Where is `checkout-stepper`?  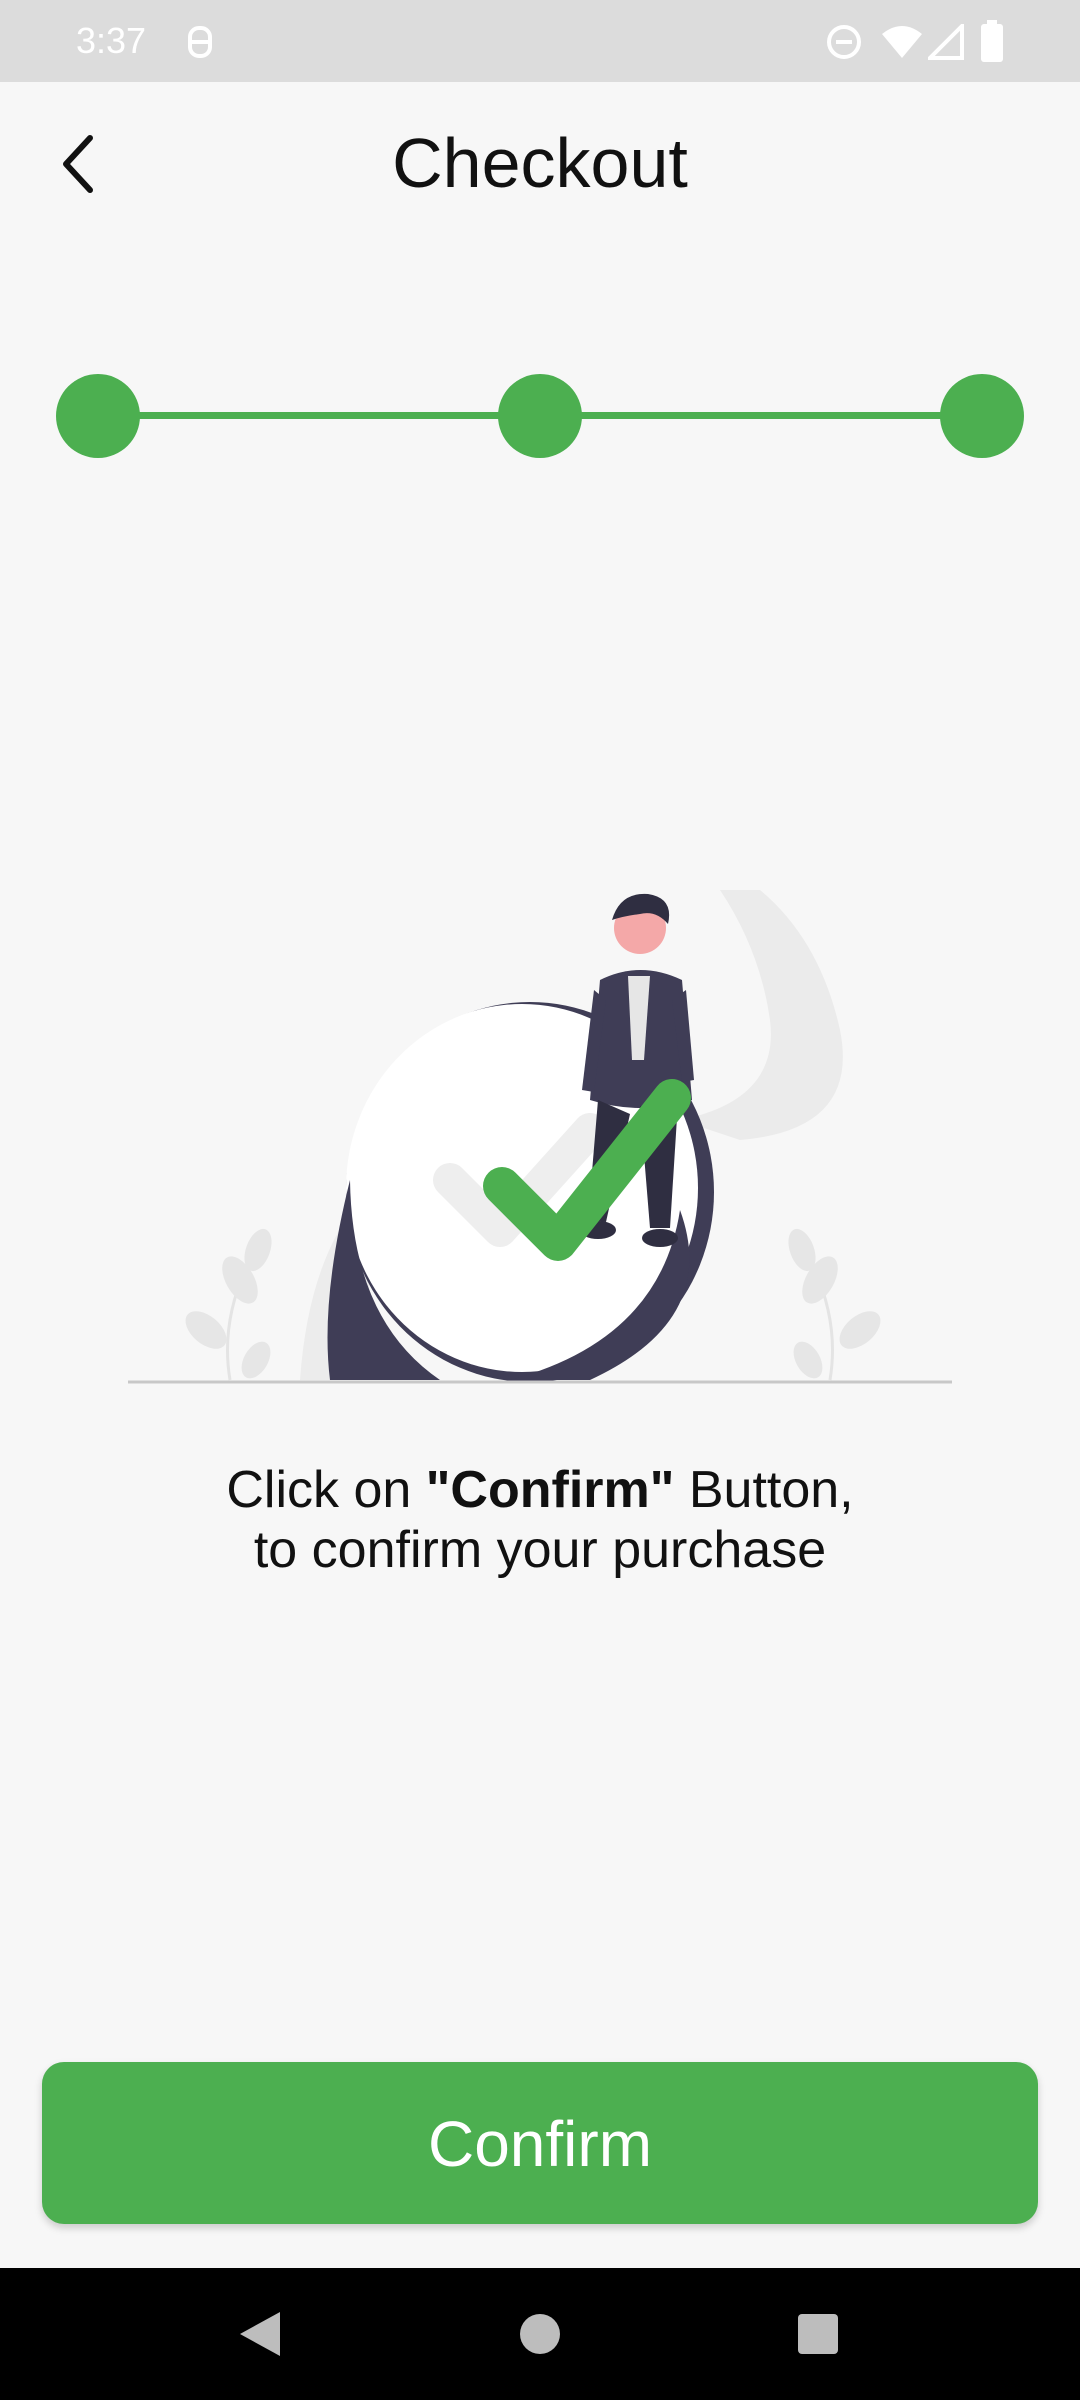 checkout-stepper is located at coordinates (540, 415).